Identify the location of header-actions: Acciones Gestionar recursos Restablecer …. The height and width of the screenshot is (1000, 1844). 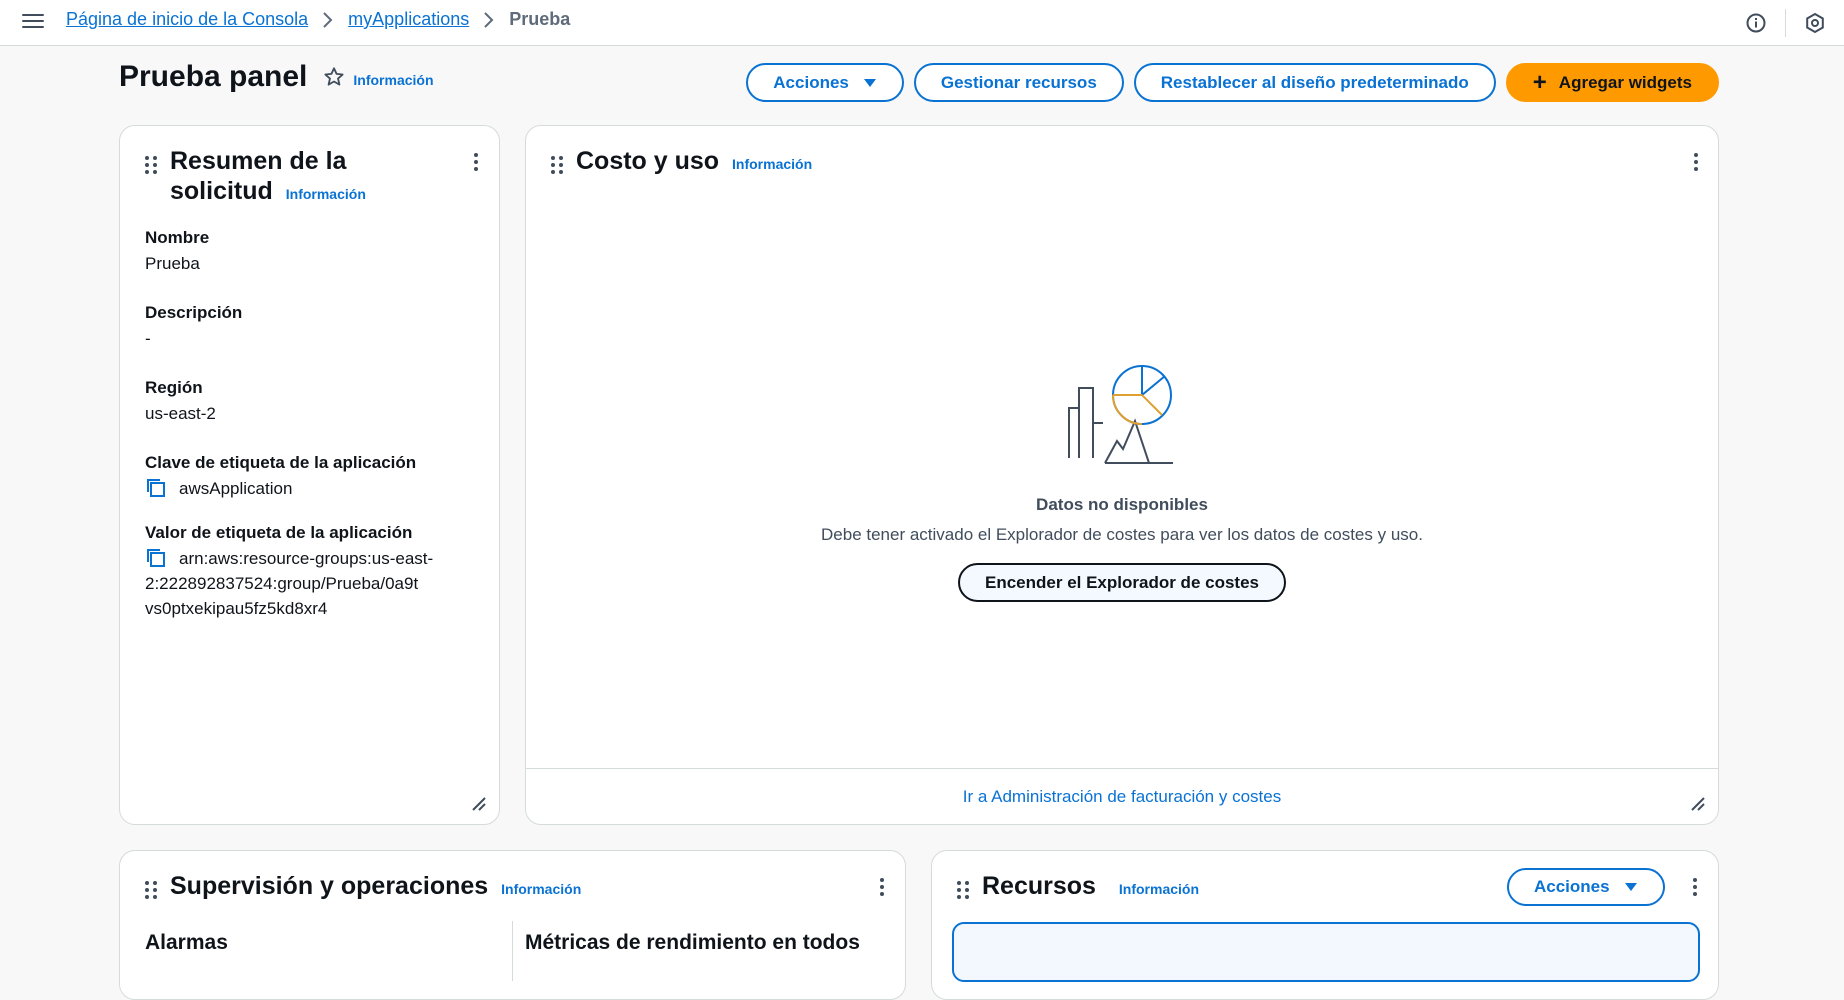
(1232, 82).